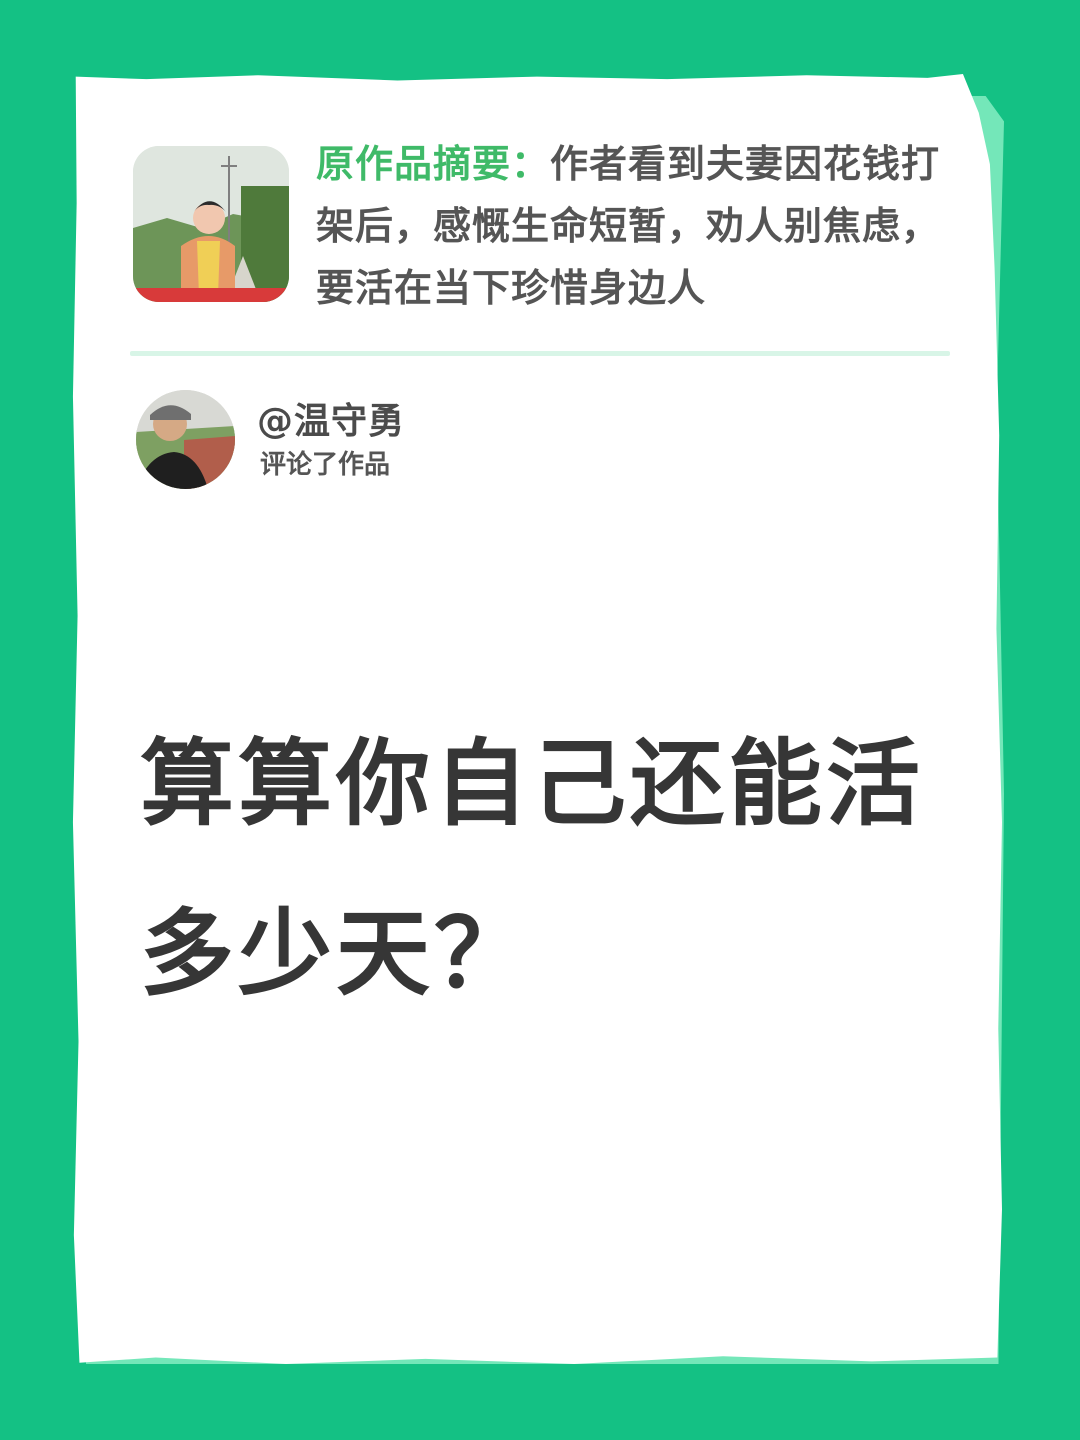 The image size is (1080, 1440). I want to click on section-divider, so click(540, 353).